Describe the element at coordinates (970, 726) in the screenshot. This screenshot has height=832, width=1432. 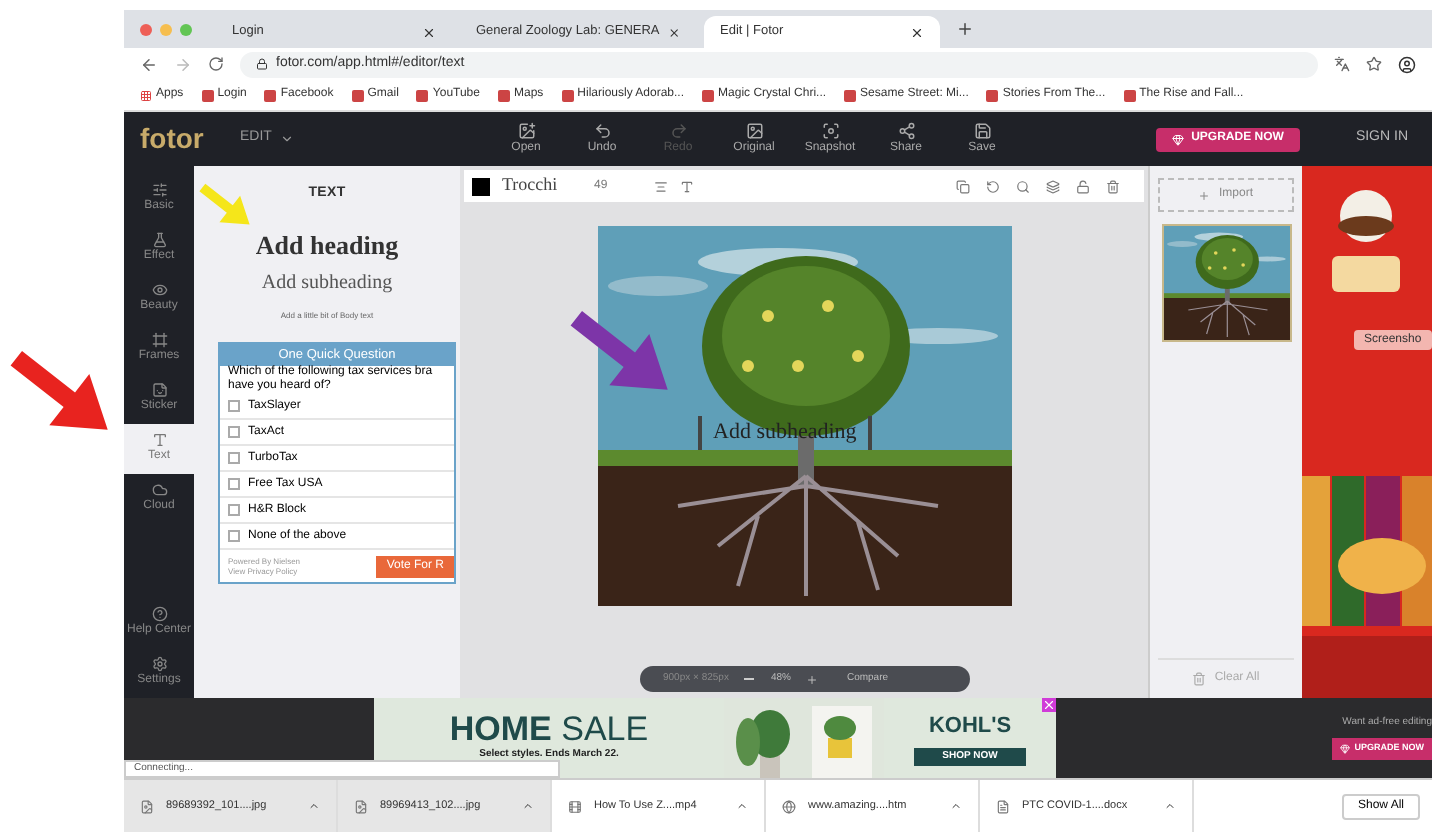
I see `ad-brand-logo: KOHL'S` at that location.